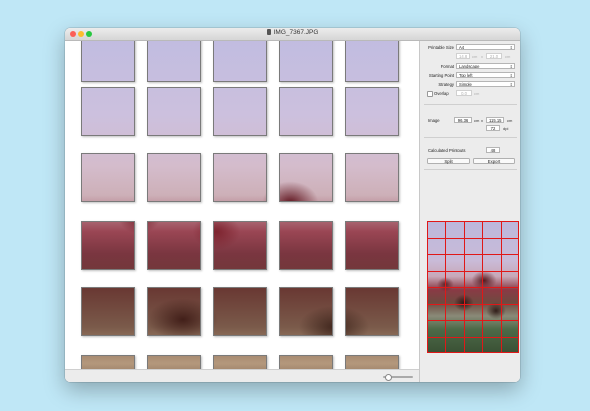 This screenshot has height=411, width=590. What do you see at coordinates (485, 84) in the screenshot?
I see `strategy-select: Simple ⇕` at bounding box center [485, 84].